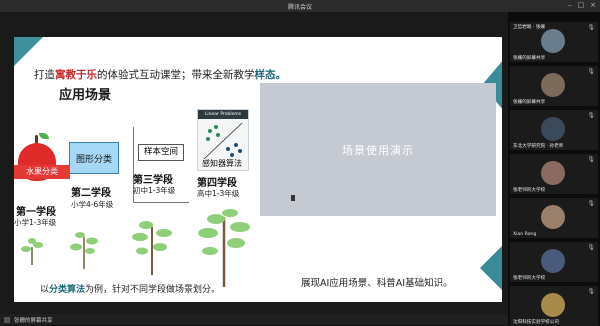  I want to click on sharer-name: 张姗的屏幕共享, so click(33, 320).